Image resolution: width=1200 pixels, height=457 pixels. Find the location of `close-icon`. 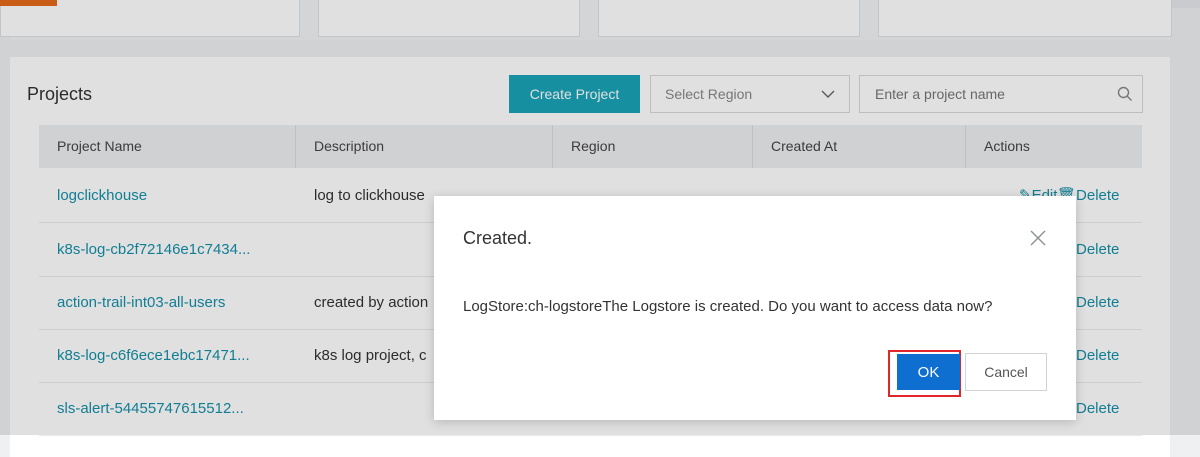

close-icon is located at coordinates (1038, 238).